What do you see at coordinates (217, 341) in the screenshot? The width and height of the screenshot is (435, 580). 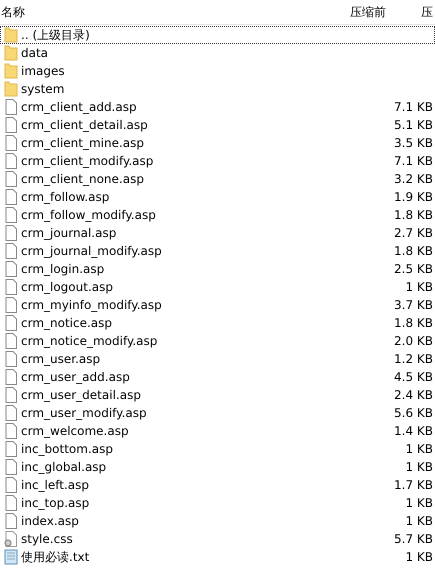 I see `file-row: crm_notice_modify.asp 2.0 KB` at bounding box center [217, 341].